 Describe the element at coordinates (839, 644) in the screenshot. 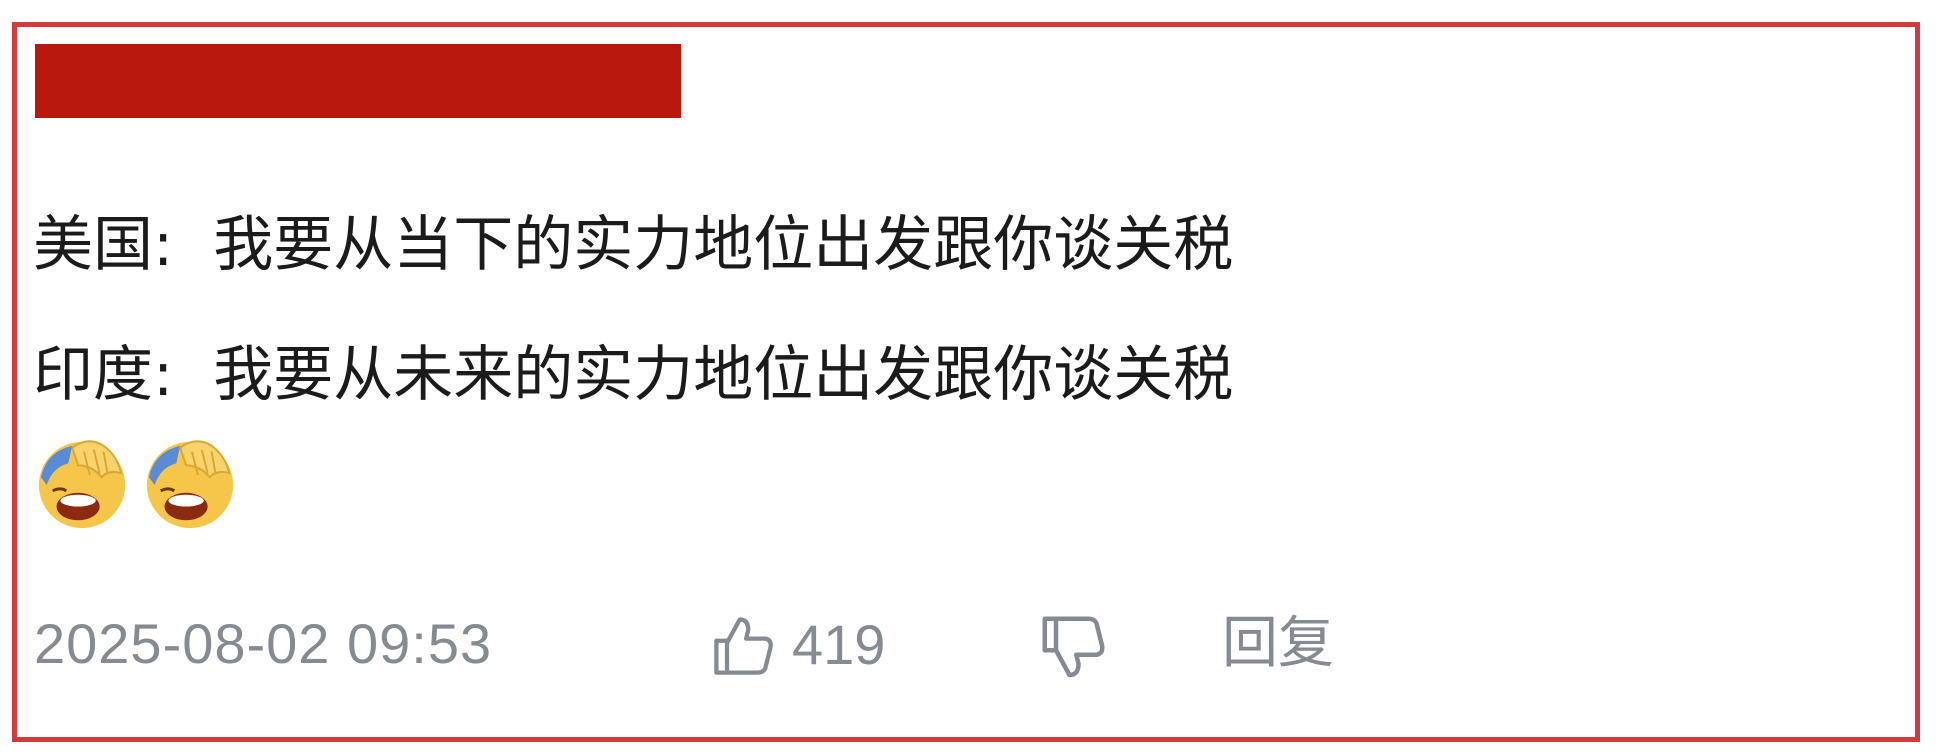

I see `like-count: 419` at that location.